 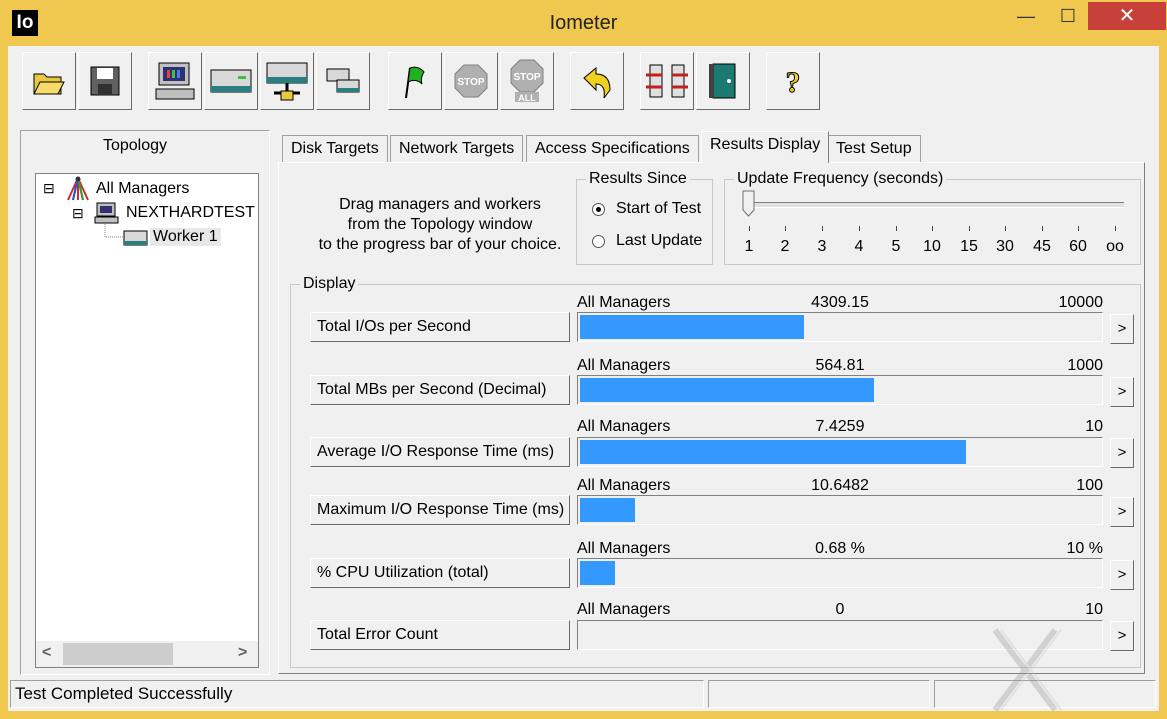 What do you see at coordinates (1042, 246) in the screenshot?
I see `tick-label: 45` at bounding box center [1042, 246].